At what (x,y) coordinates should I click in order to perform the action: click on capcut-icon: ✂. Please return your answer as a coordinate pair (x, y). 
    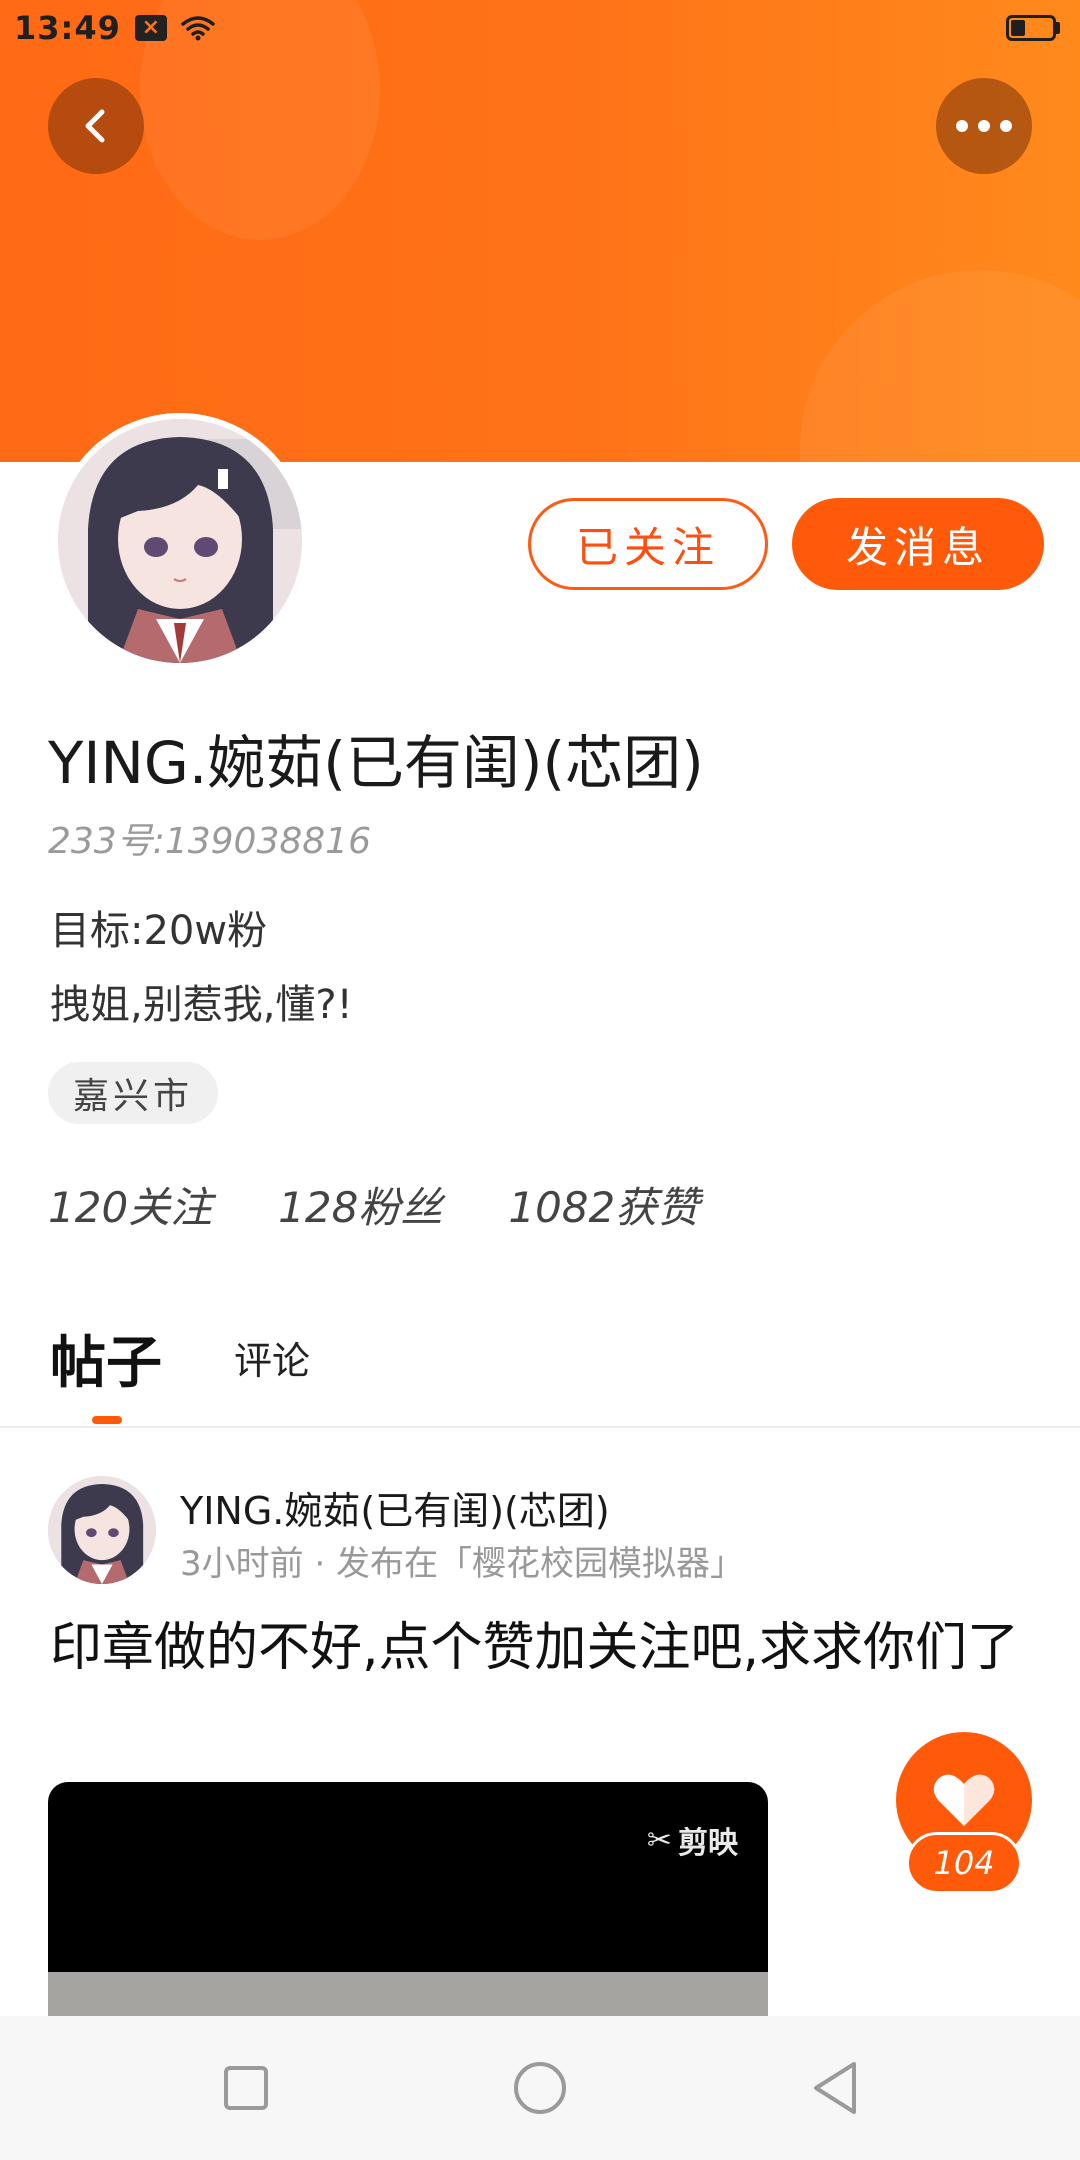
    Looking at the image, I should click on (659, 1840).